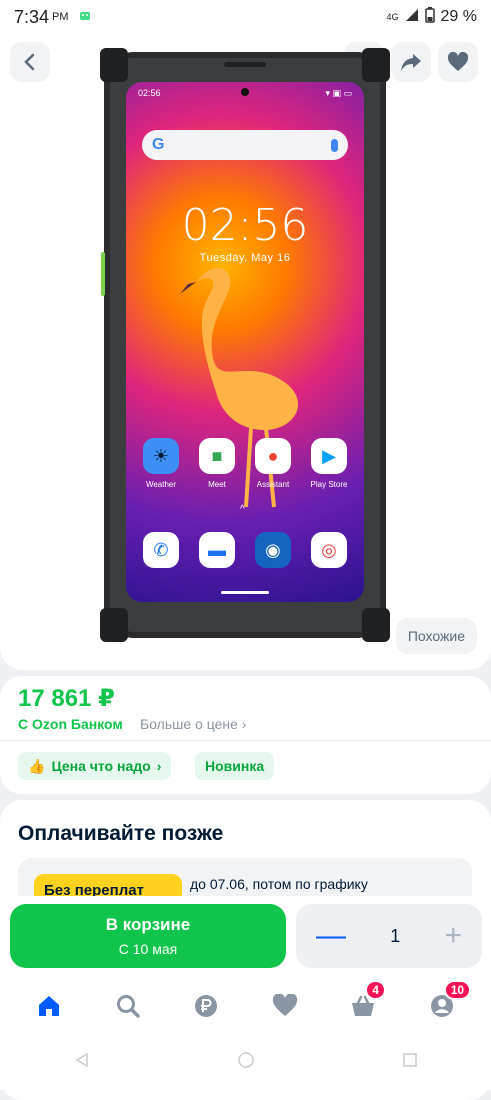 Image resolution: width=491 pixels, height=1100 pixels. What do you see at coordinates (161, 484) in the screenshot?
I see `app-label: Weather` at bounding box center [161, 484].